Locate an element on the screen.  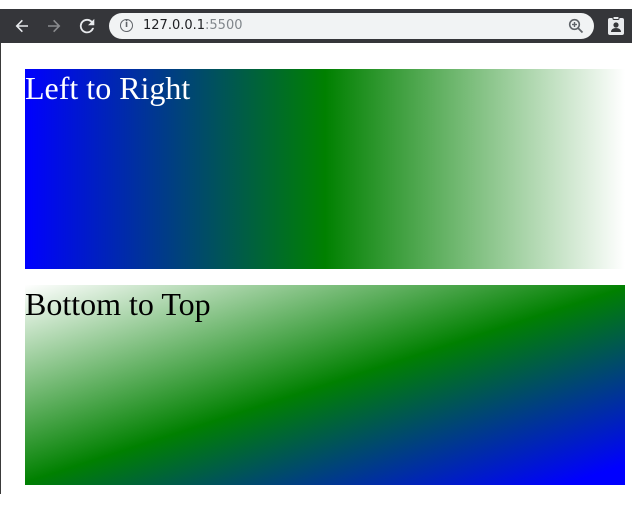
arrow-left-icon is located at coordinates (21, 26).